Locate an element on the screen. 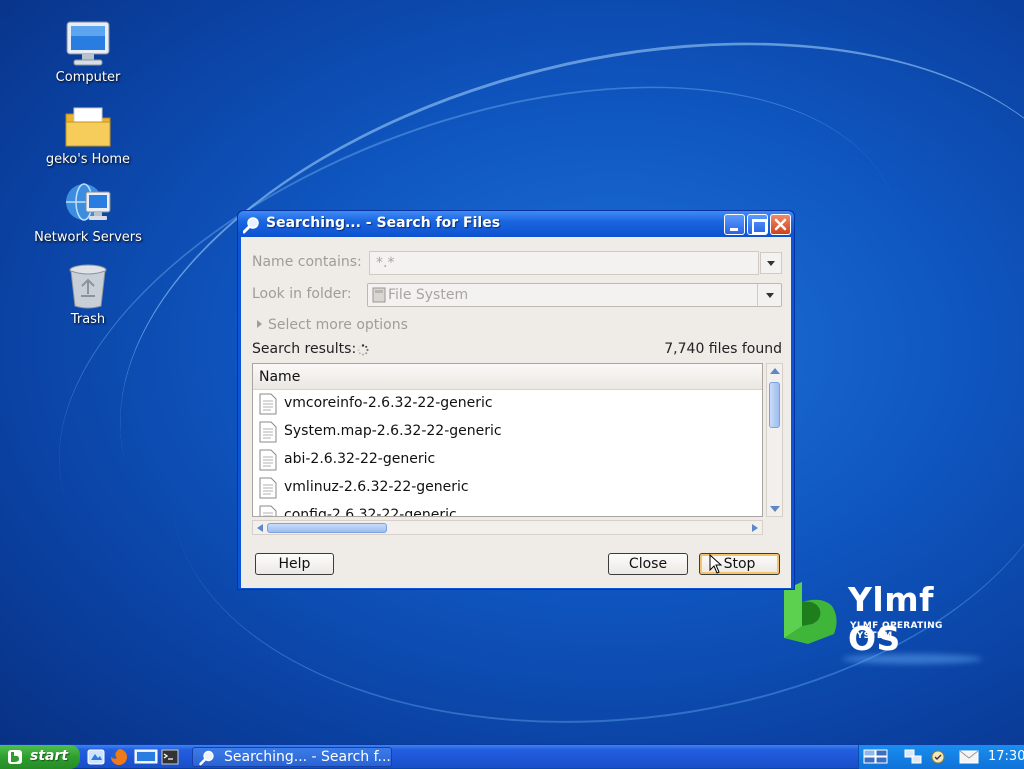 This screenshot has width=1024, height=769. taskbar: start Searching... - Search f... 17:30 is located at coordinates (512, 756).